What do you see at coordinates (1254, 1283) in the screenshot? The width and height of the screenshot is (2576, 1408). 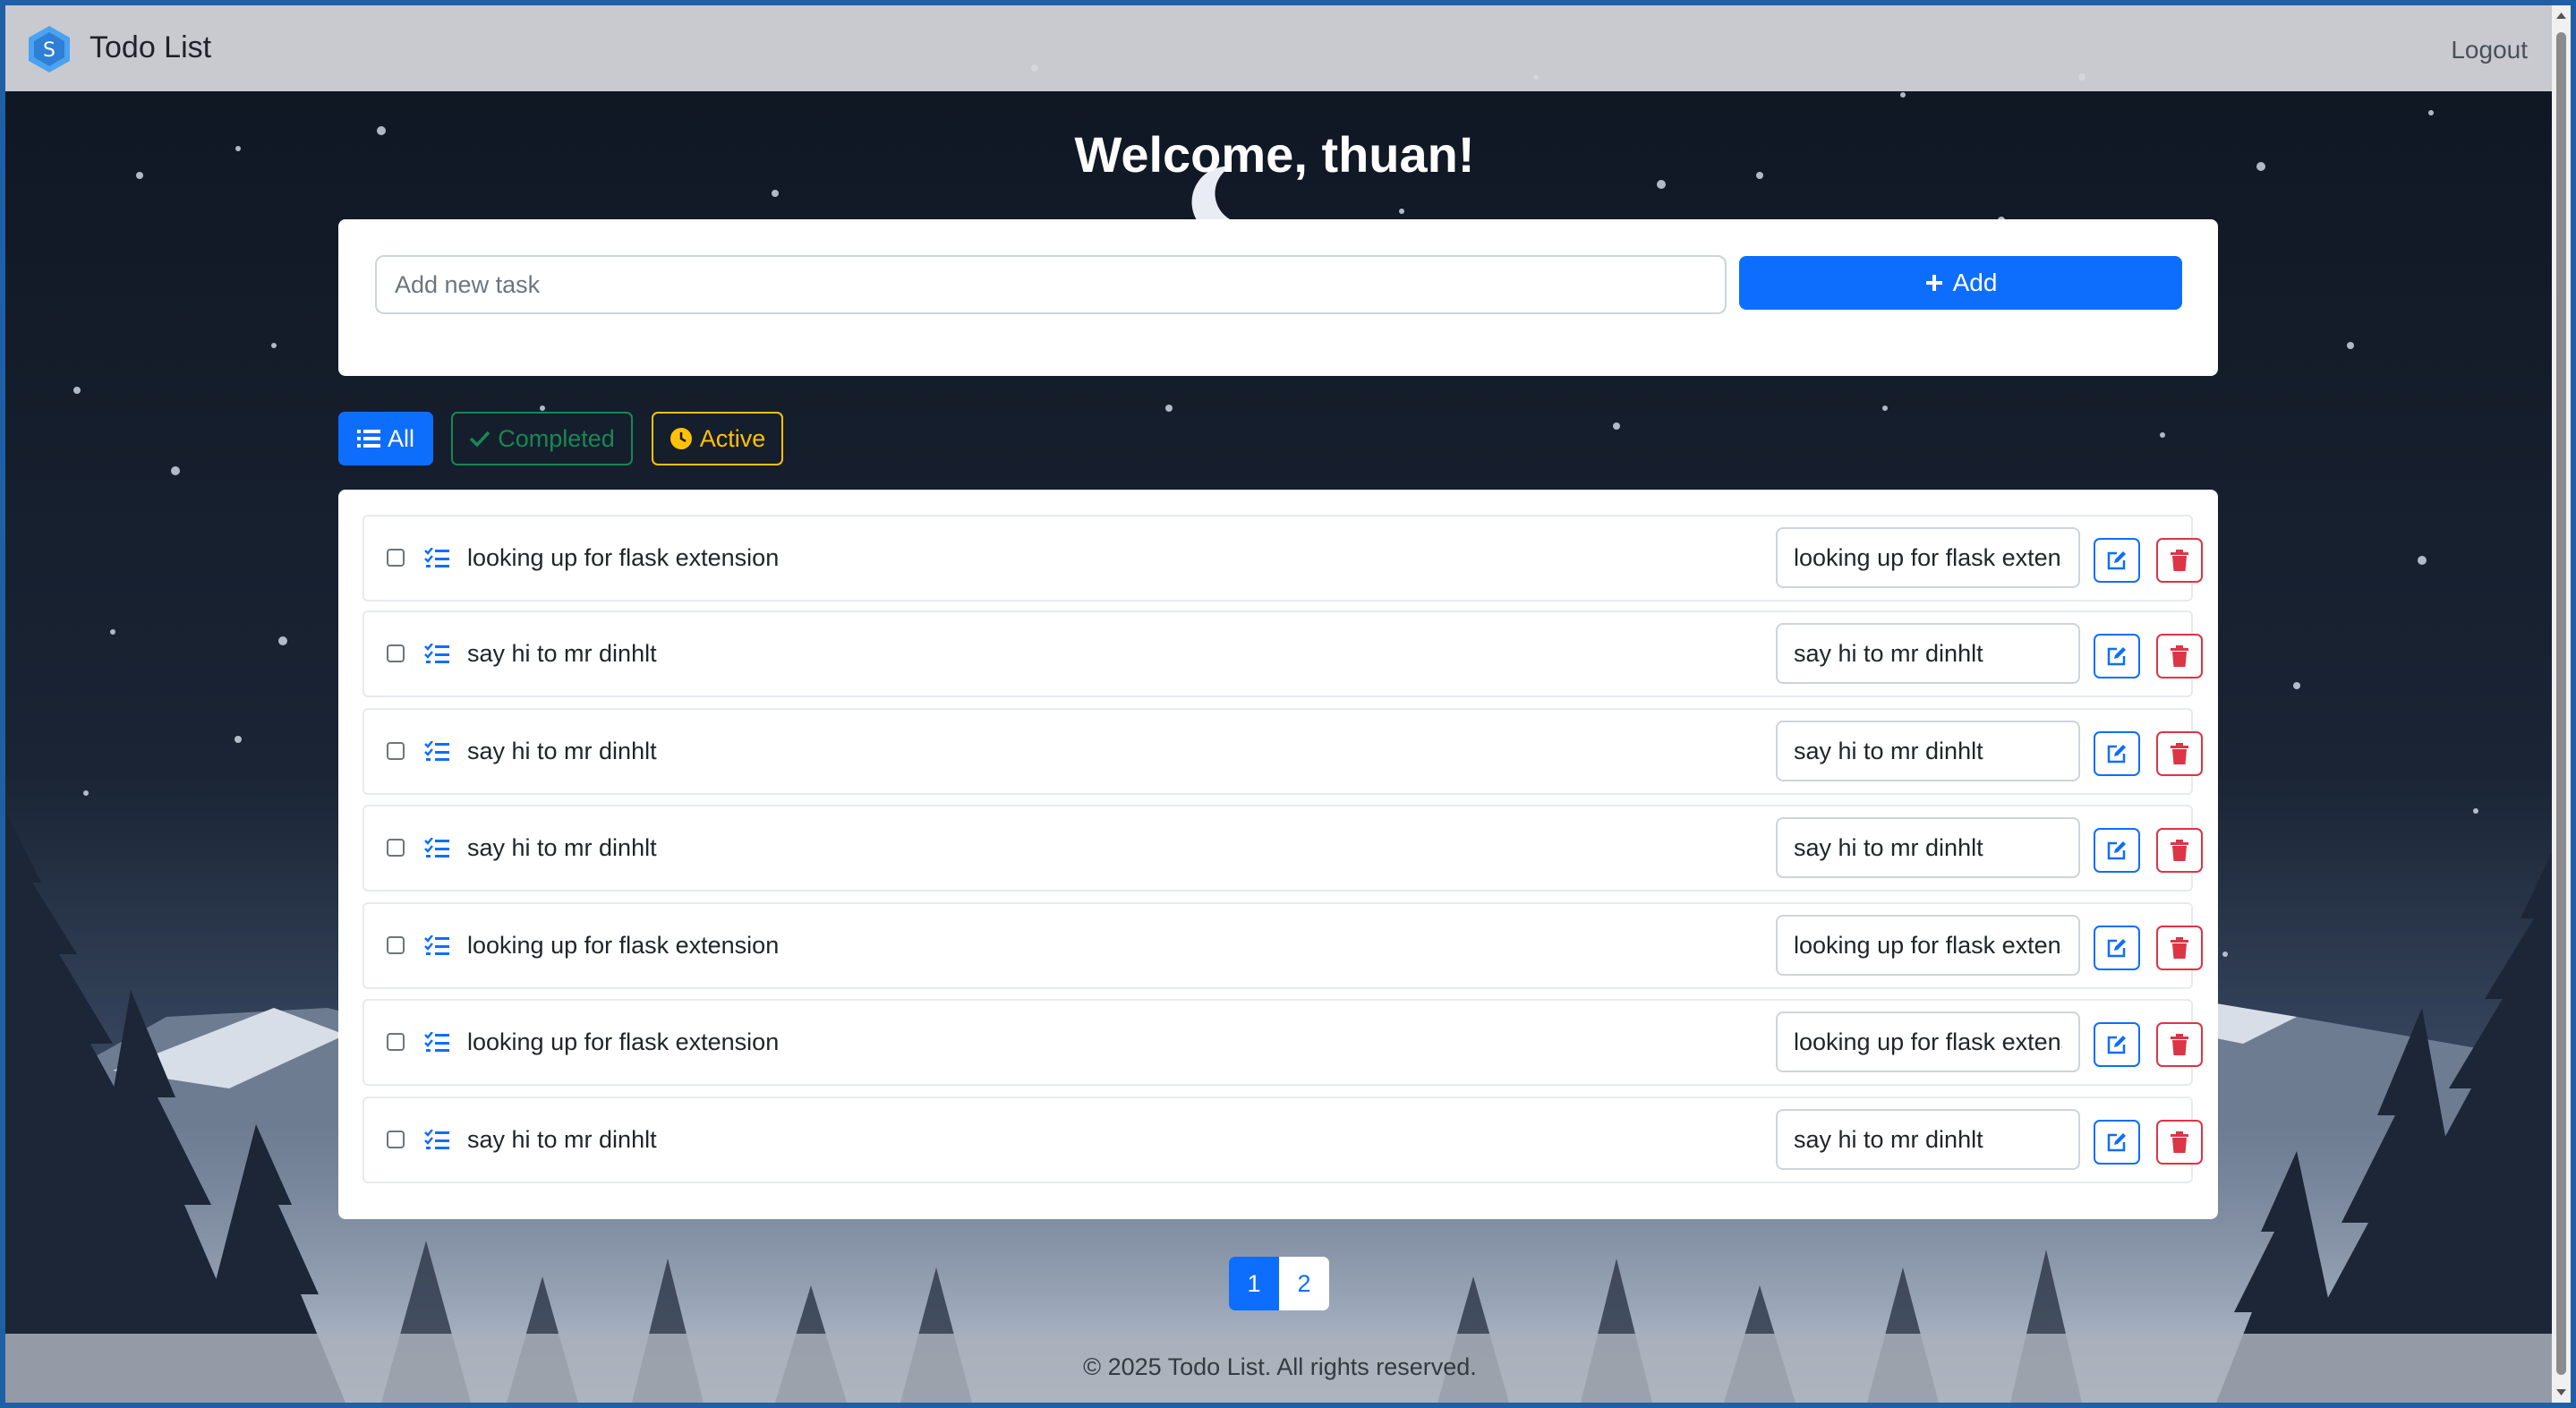 I see `page-1-button: 1` at bounding box center [1254, 1283].